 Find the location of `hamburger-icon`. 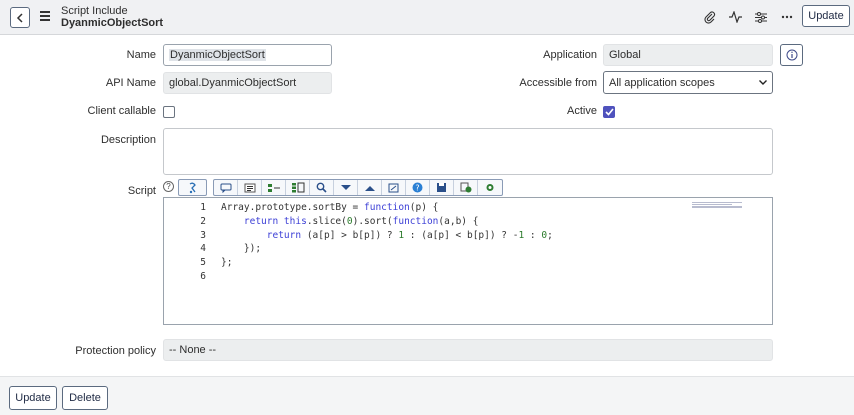

hamburger-icon is located at coordinates (45, 16).